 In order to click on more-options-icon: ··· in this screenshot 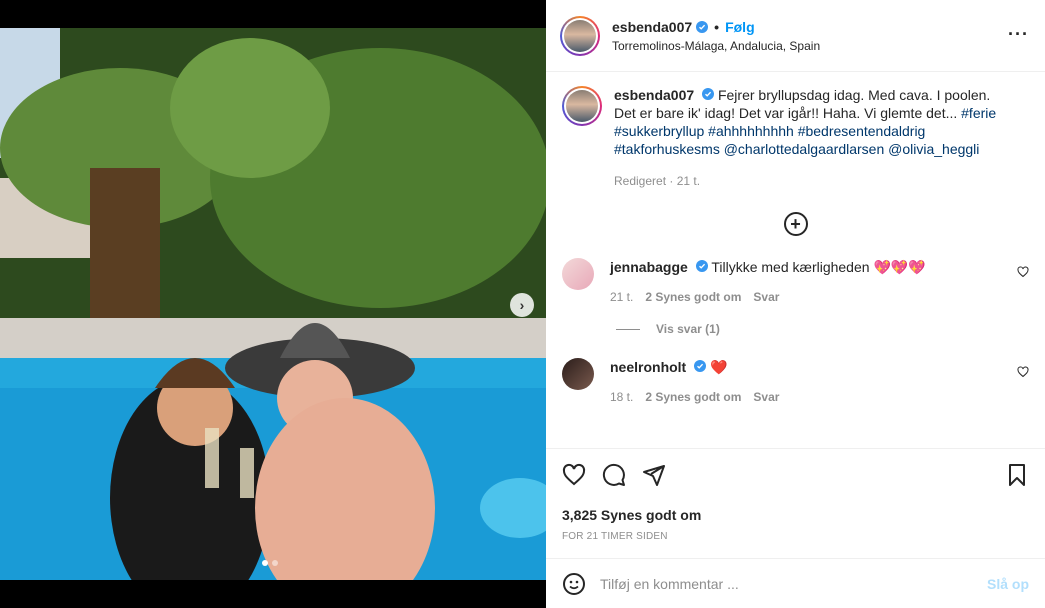, I will do `click(1018, 34)`.